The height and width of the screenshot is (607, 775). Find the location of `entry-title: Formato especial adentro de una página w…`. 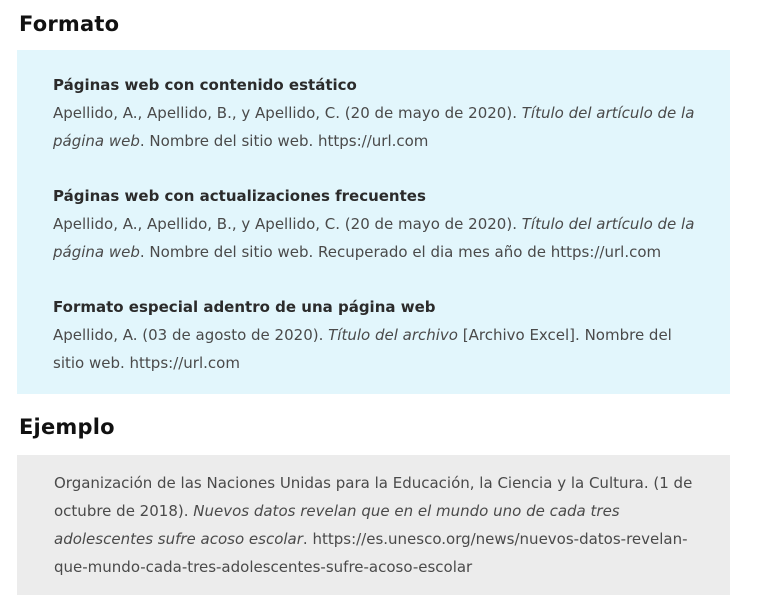

entry-title: Formato especial adentro de una página w… is located at coordinates (244, 307).